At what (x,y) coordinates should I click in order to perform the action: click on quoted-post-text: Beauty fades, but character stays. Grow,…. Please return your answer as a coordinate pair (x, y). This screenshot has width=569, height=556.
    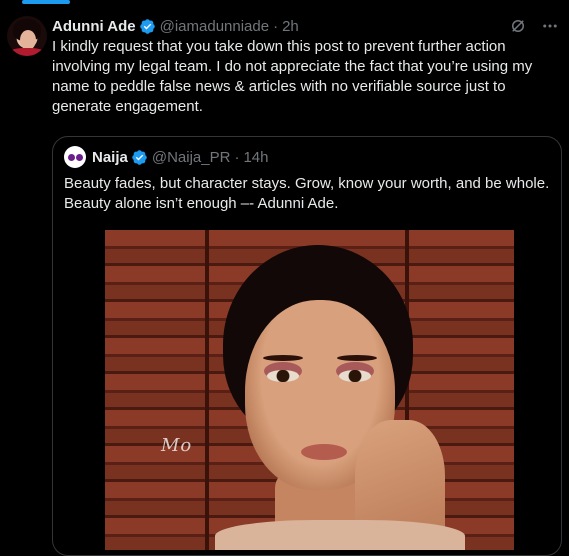
    Looking at the image, I should click on (307, 193).